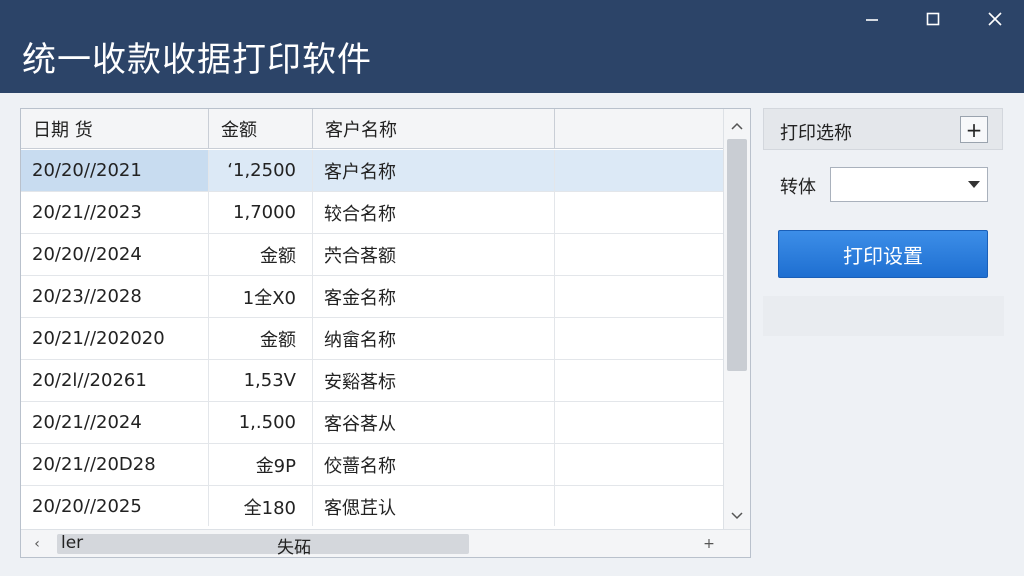 This screenshot has width=1024, height=576. Describe the element at coordinates (261, 422) in the screenshot. I see `amount-cell: 1,.500` at that location.